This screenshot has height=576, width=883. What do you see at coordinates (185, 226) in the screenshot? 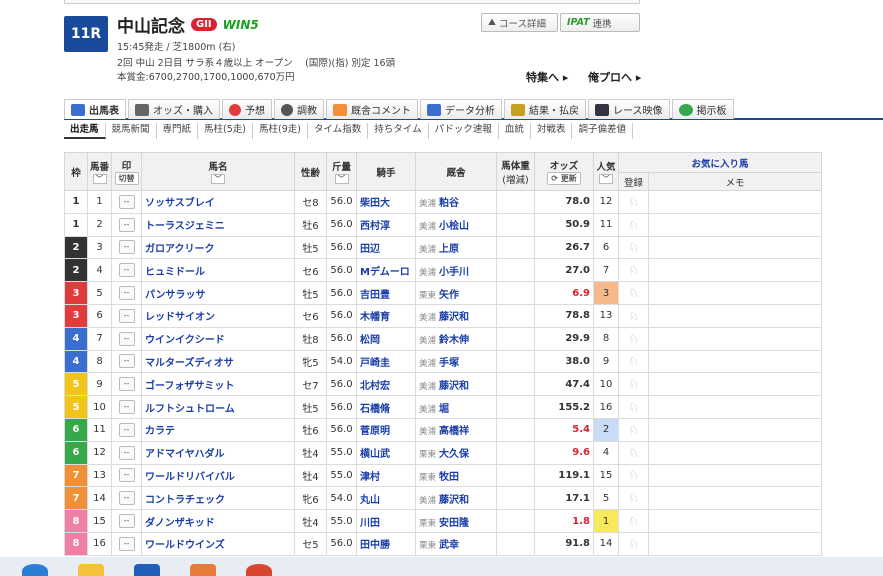
I see `horse-name-link: トーラスジェミニ` at bounding box center [185, 226].